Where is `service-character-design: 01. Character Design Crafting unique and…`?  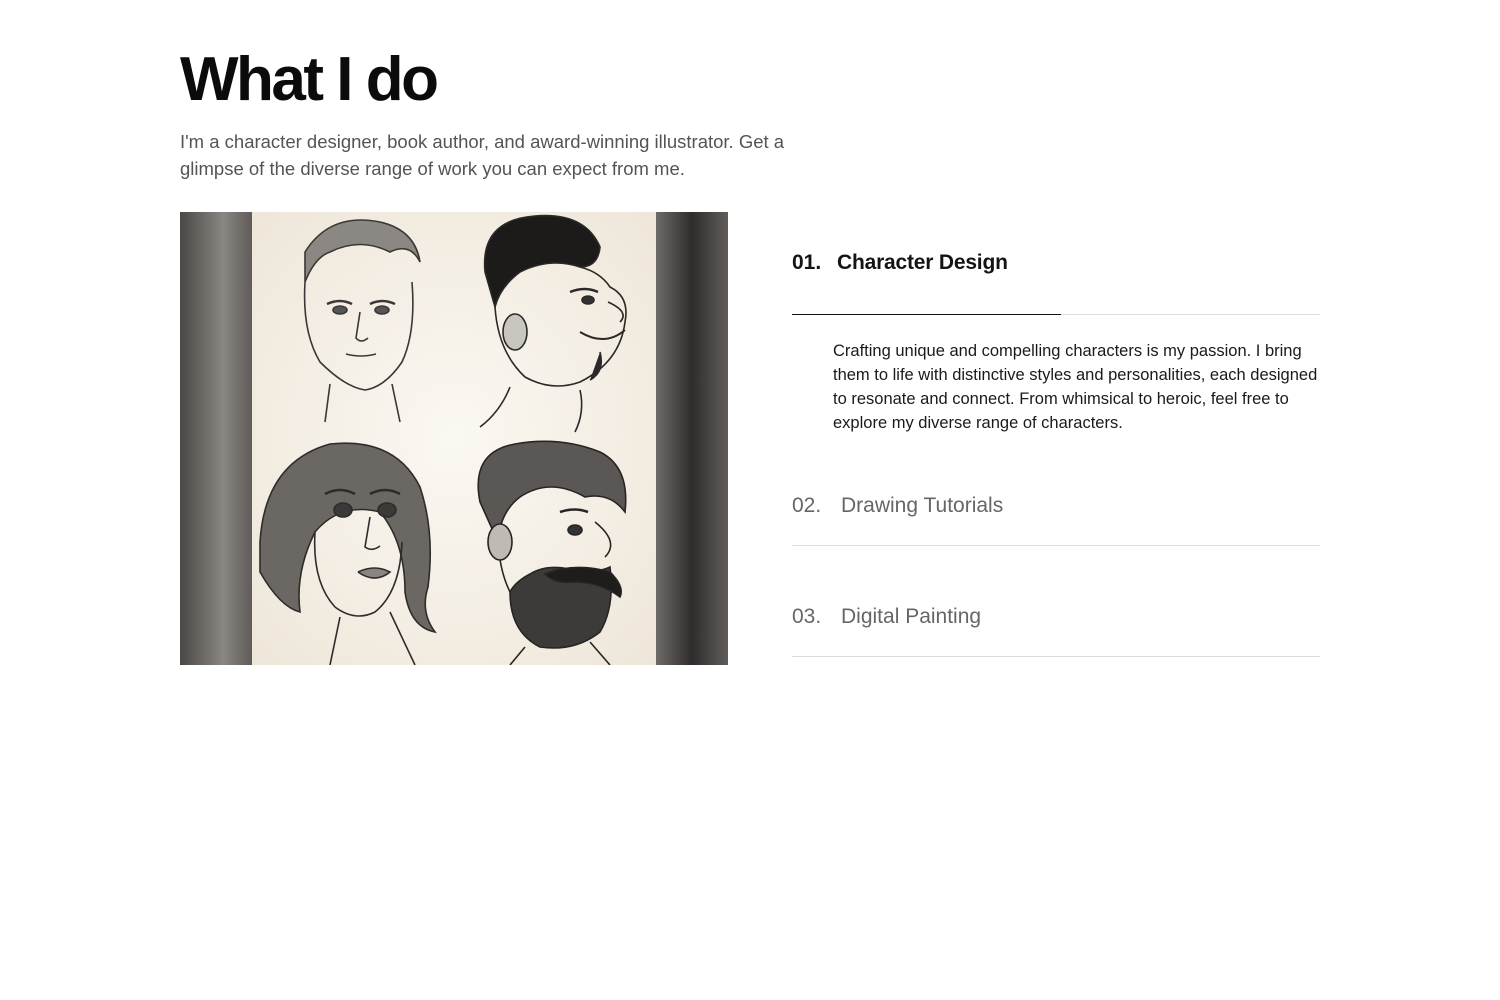 service-character-design: 01. Character Design Crafting unique and… is located at coordinates (1056, 332).